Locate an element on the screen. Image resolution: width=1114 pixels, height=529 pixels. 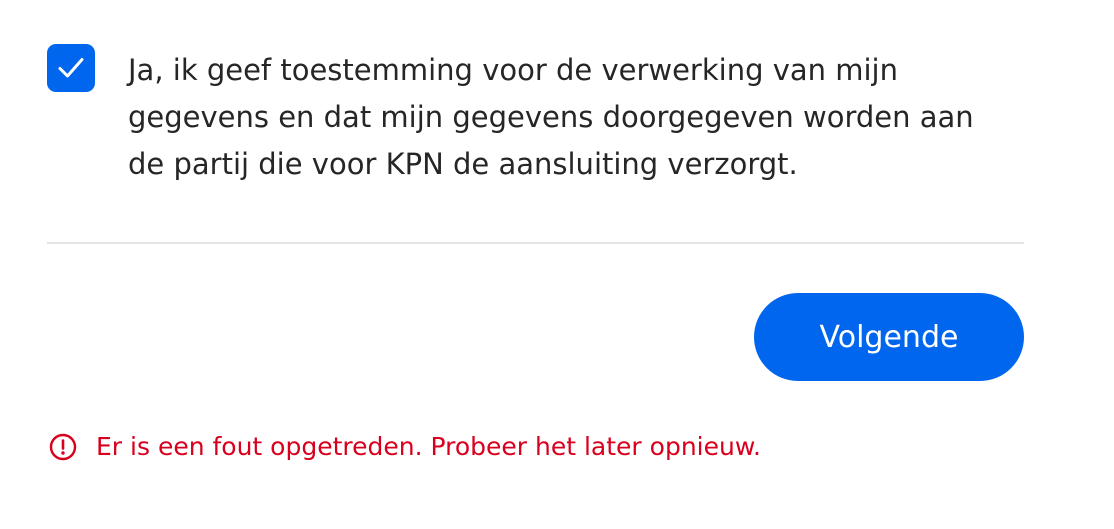
divider is located at coordinates (535, 243).